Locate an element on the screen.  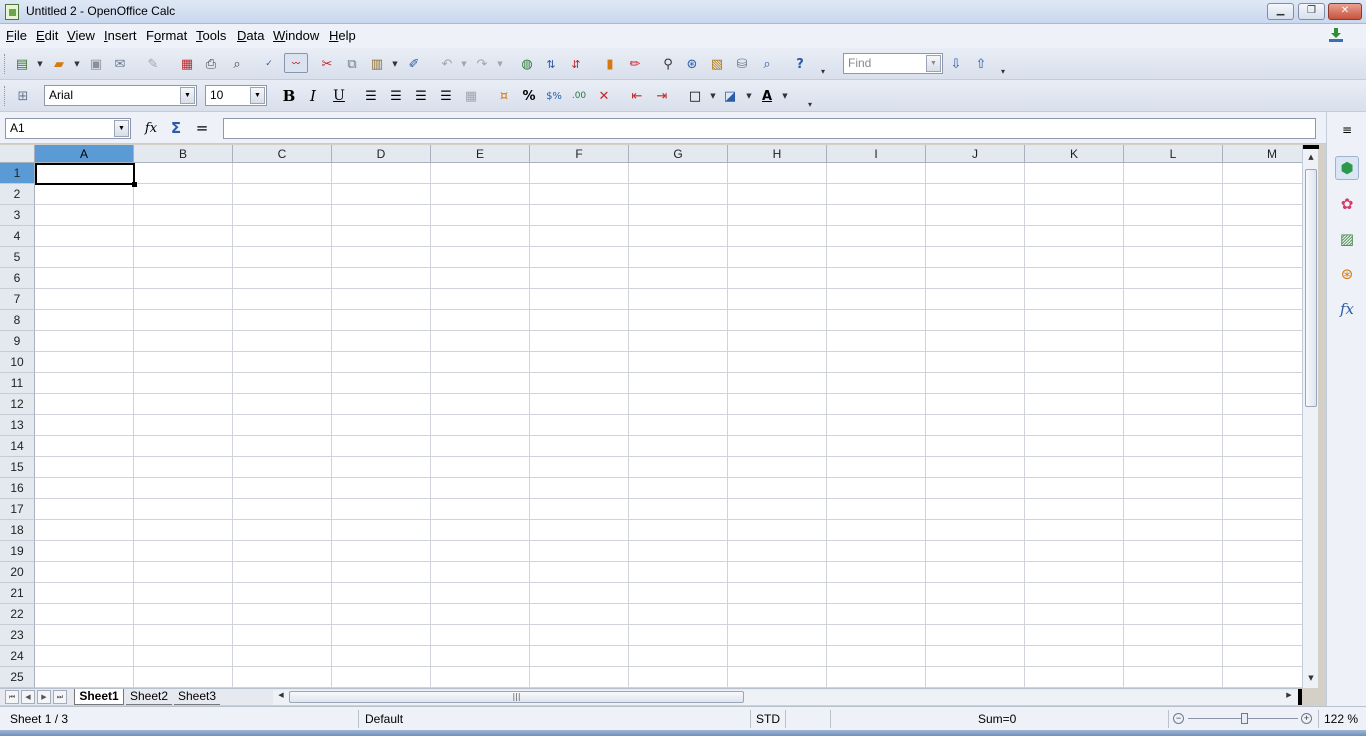
column-header-j: J is located at coordinates (975, 154).